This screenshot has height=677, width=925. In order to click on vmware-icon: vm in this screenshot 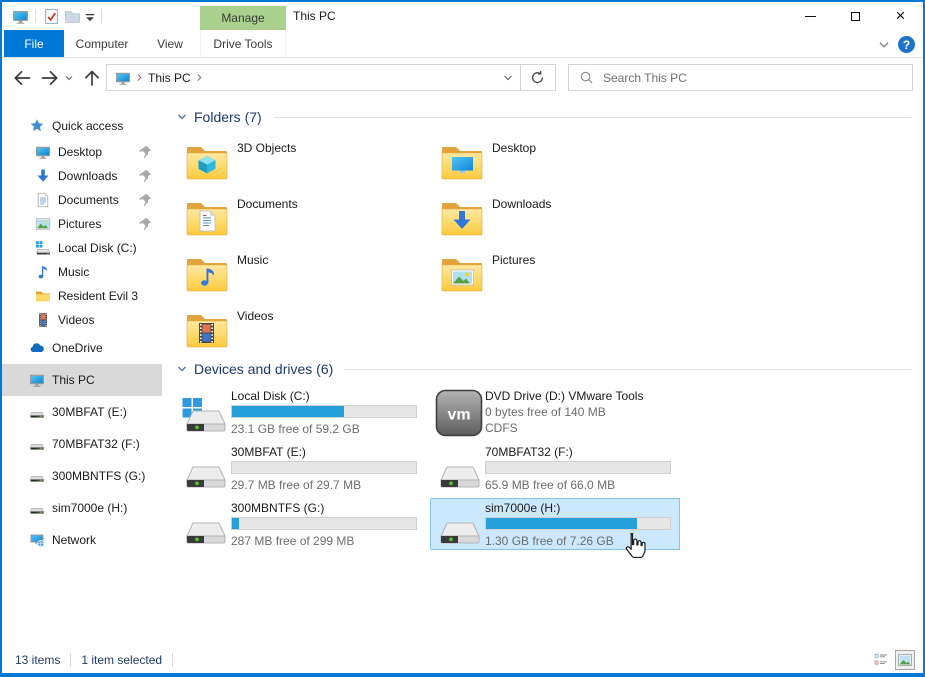, I will do `click(459, 413)`.